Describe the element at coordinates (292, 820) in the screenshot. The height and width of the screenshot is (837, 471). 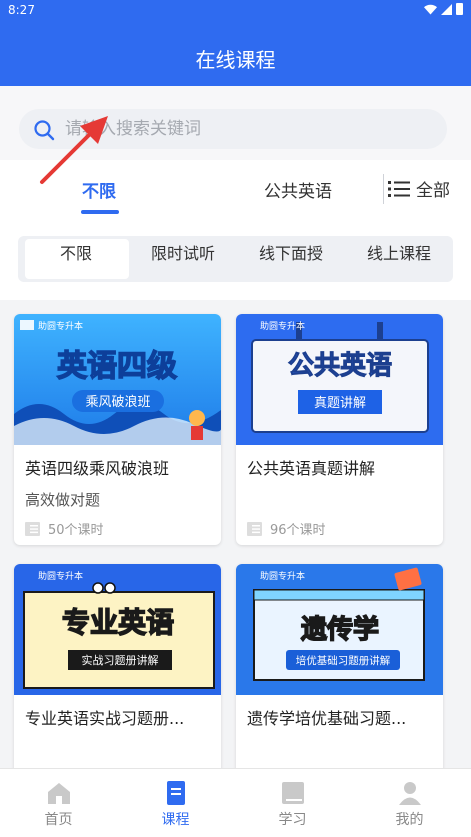
I see `nav-label: 学习` at that location.